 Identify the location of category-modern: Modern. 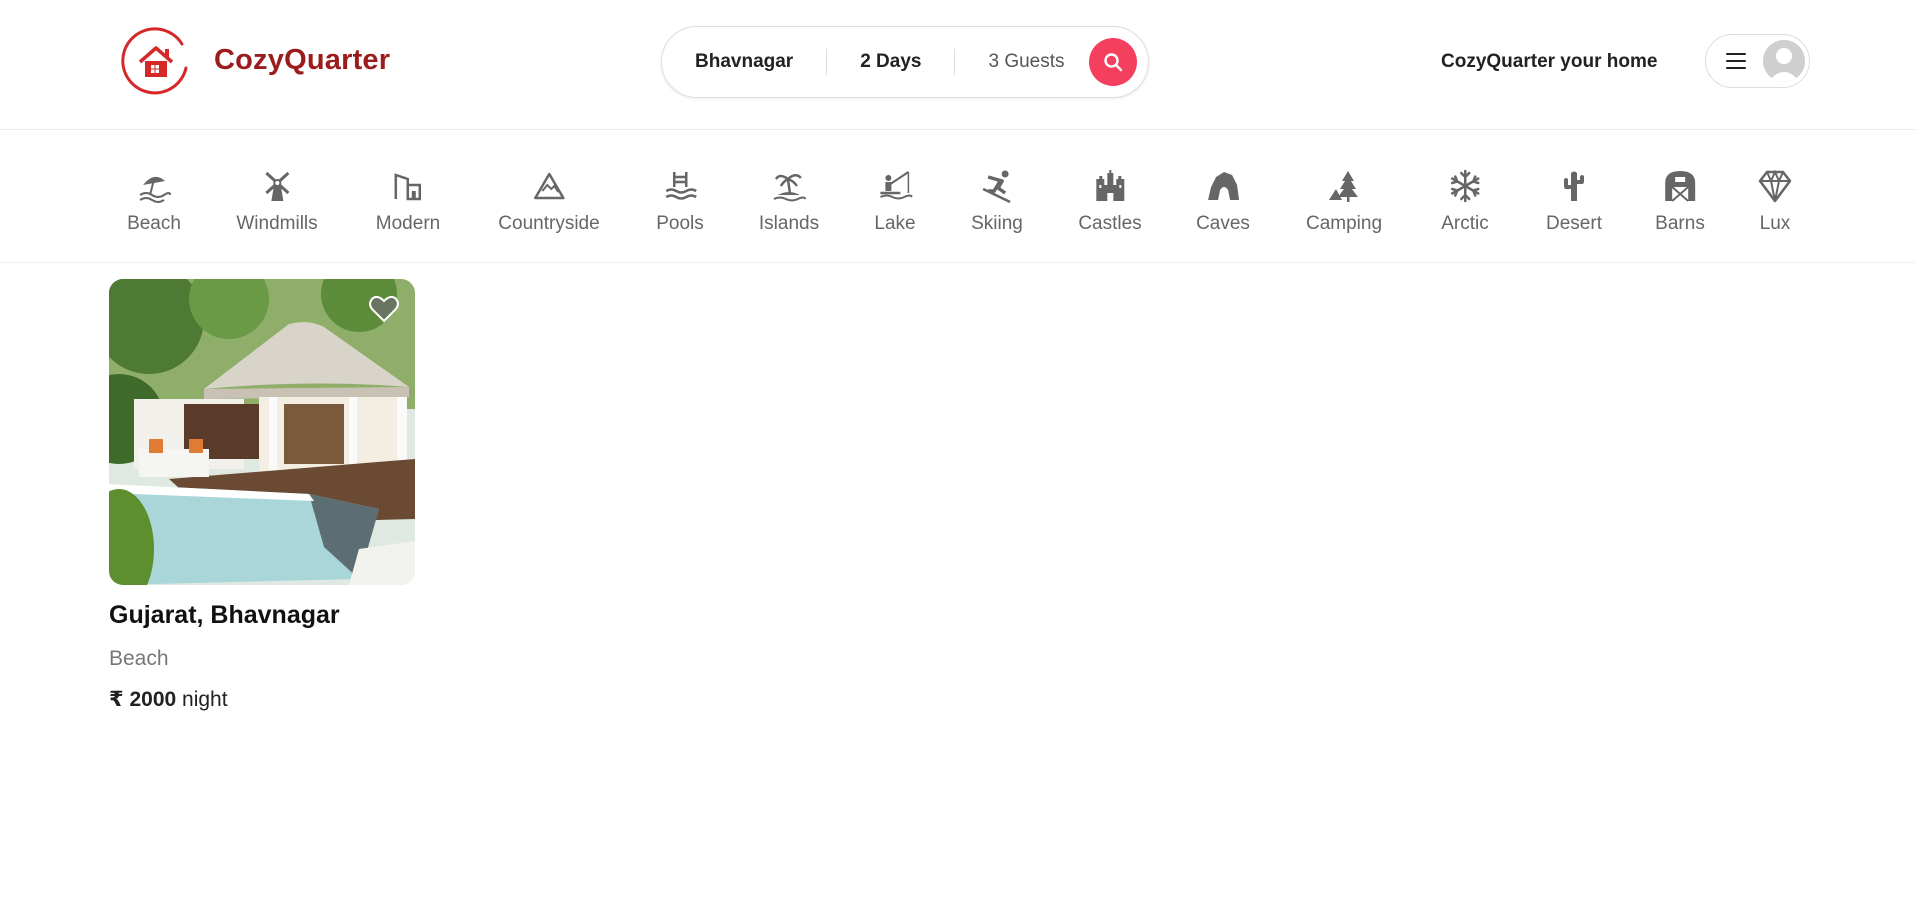
(408, 202).